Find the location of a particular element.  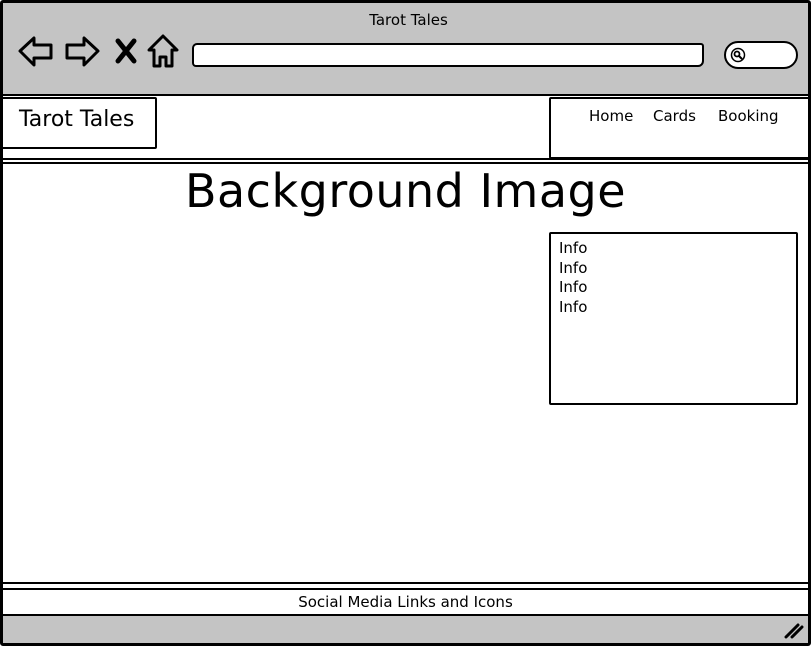

page-top-divider is located at coordinates (405, 95).